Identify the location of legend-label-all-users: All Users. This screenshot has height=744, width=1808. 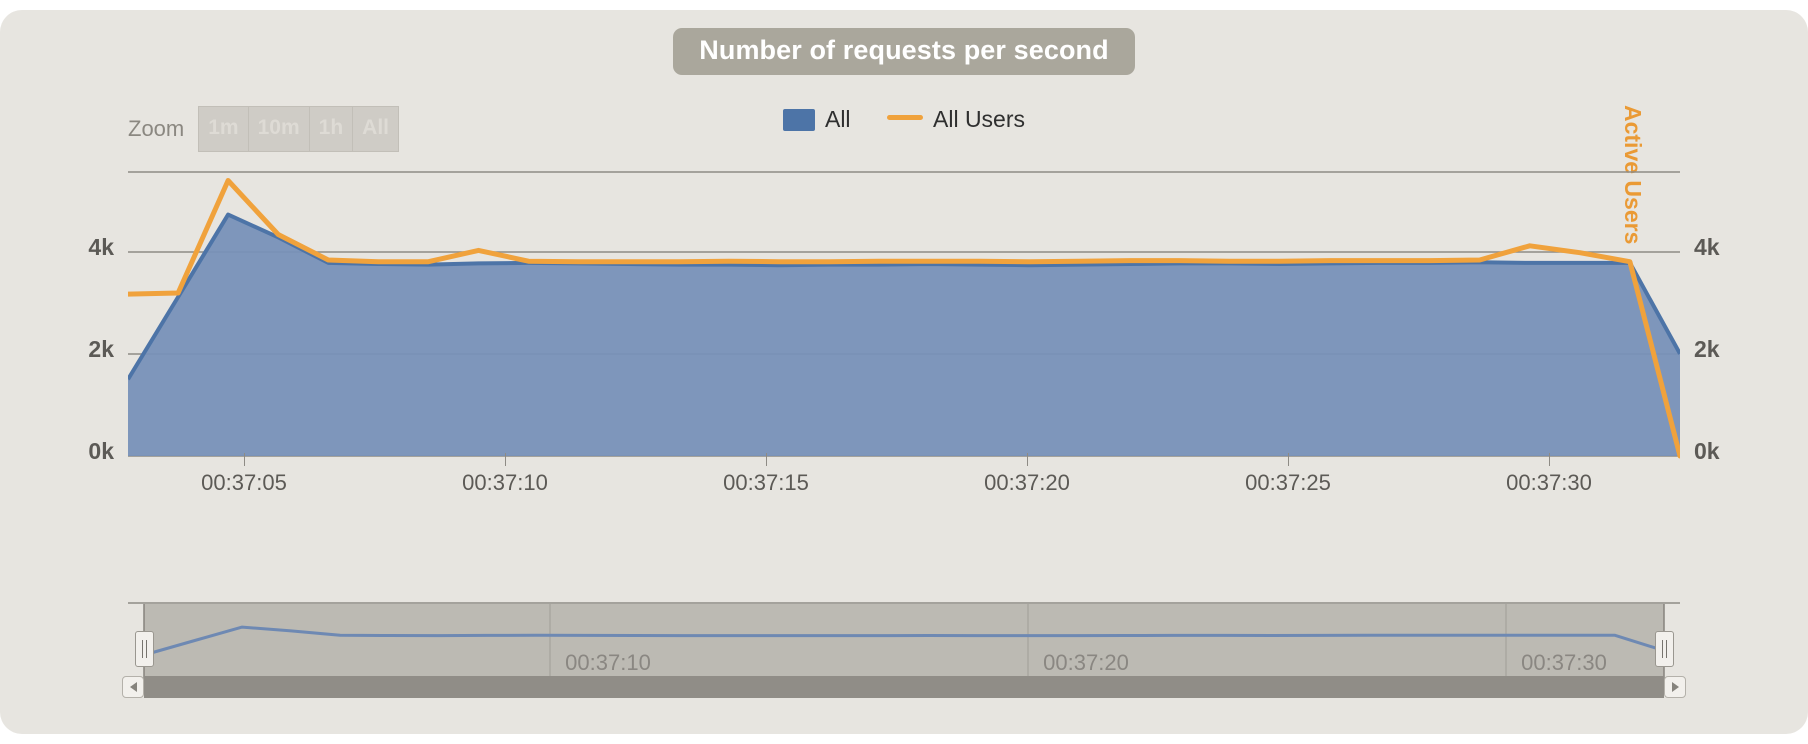
(979, 119).